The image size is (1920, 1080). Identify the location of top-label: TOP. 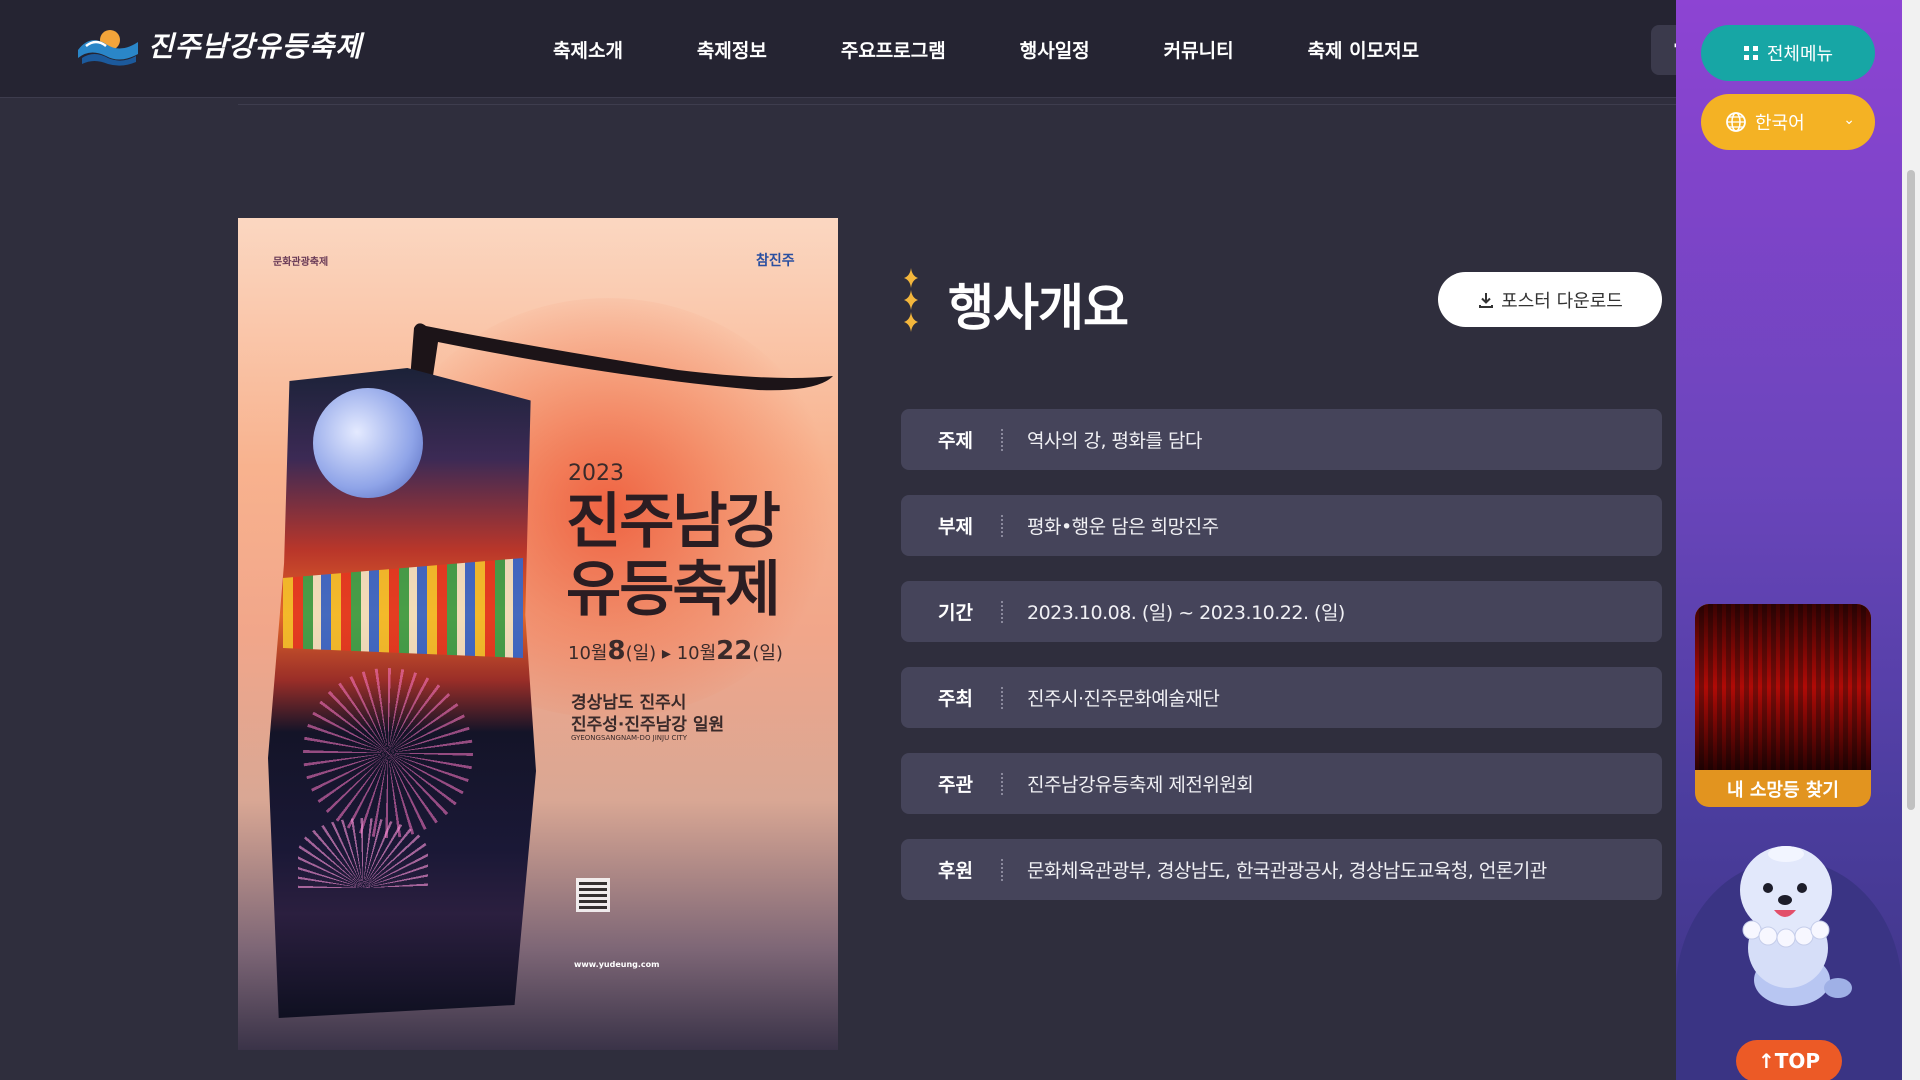
(1797, 1061).